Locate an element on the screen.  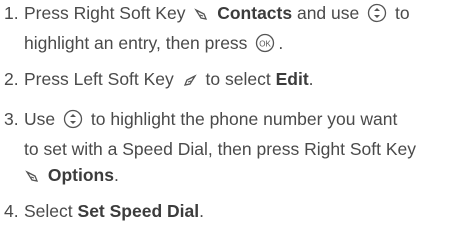
step-text: to highlight the phone number you want is located at coordinates (244, 119).